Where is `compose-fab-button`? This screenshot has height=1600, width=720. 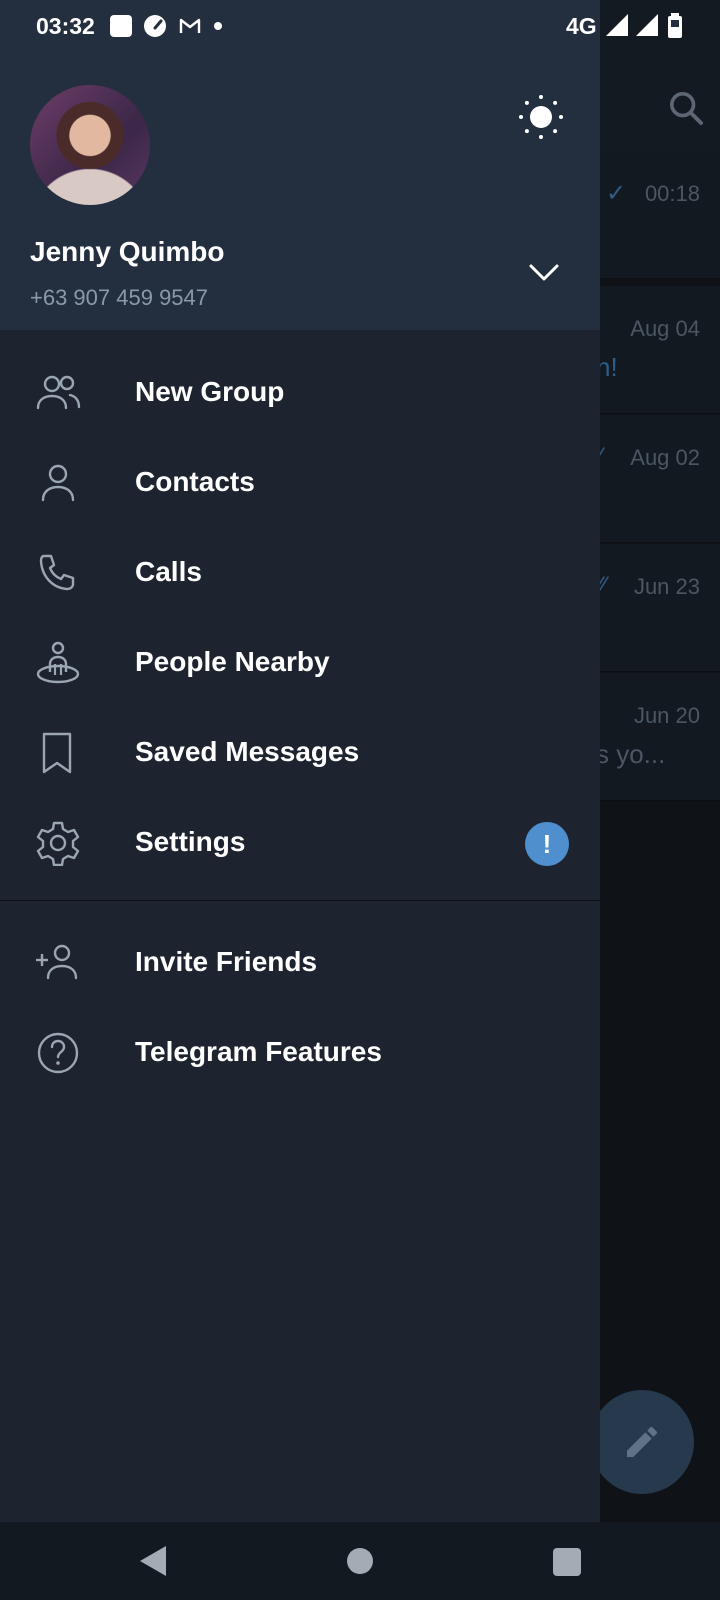
compose-fab-button is located at coordinates (642, 1442).